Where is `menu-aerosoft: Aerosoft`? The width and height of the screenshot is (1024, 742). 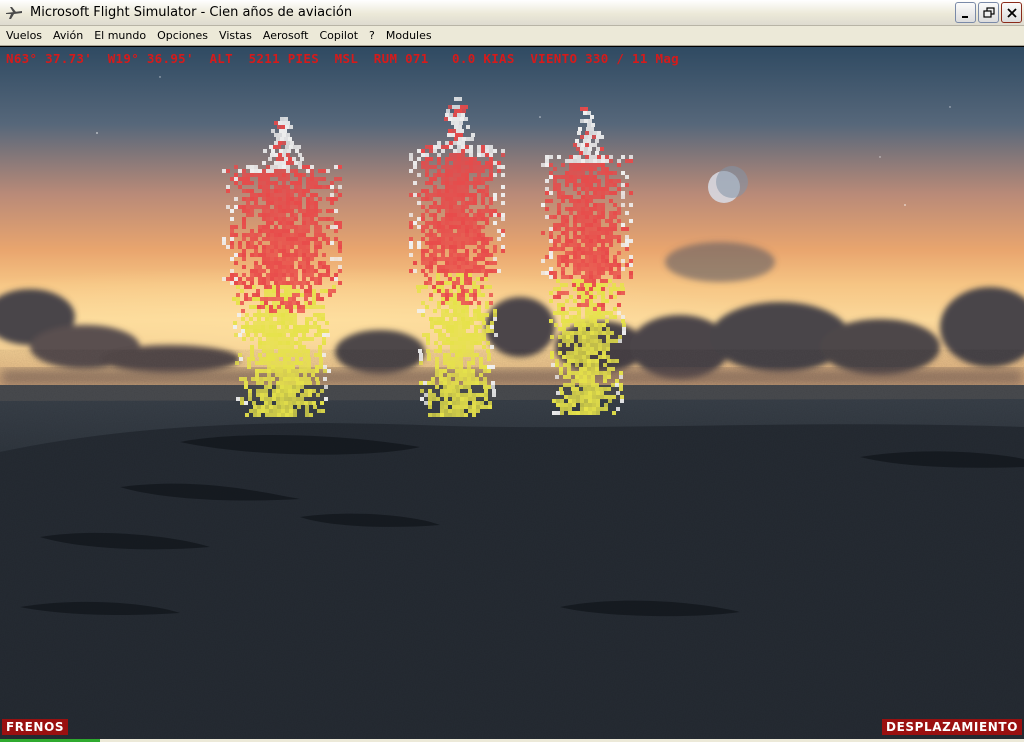
menu-aerosoft: Aerosoft is located at coordinates (286, 35).